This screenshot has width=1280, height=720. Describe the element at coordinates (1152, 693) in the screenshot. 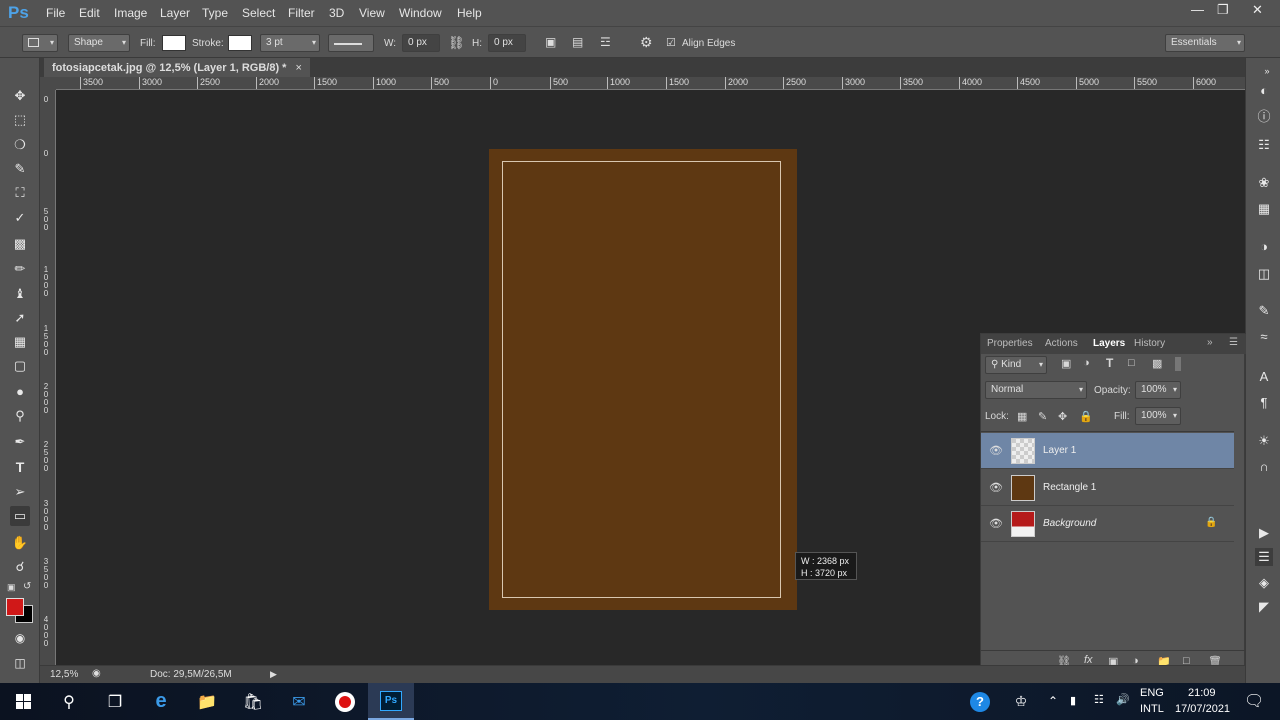

I see `language-label: ENG` at that location.